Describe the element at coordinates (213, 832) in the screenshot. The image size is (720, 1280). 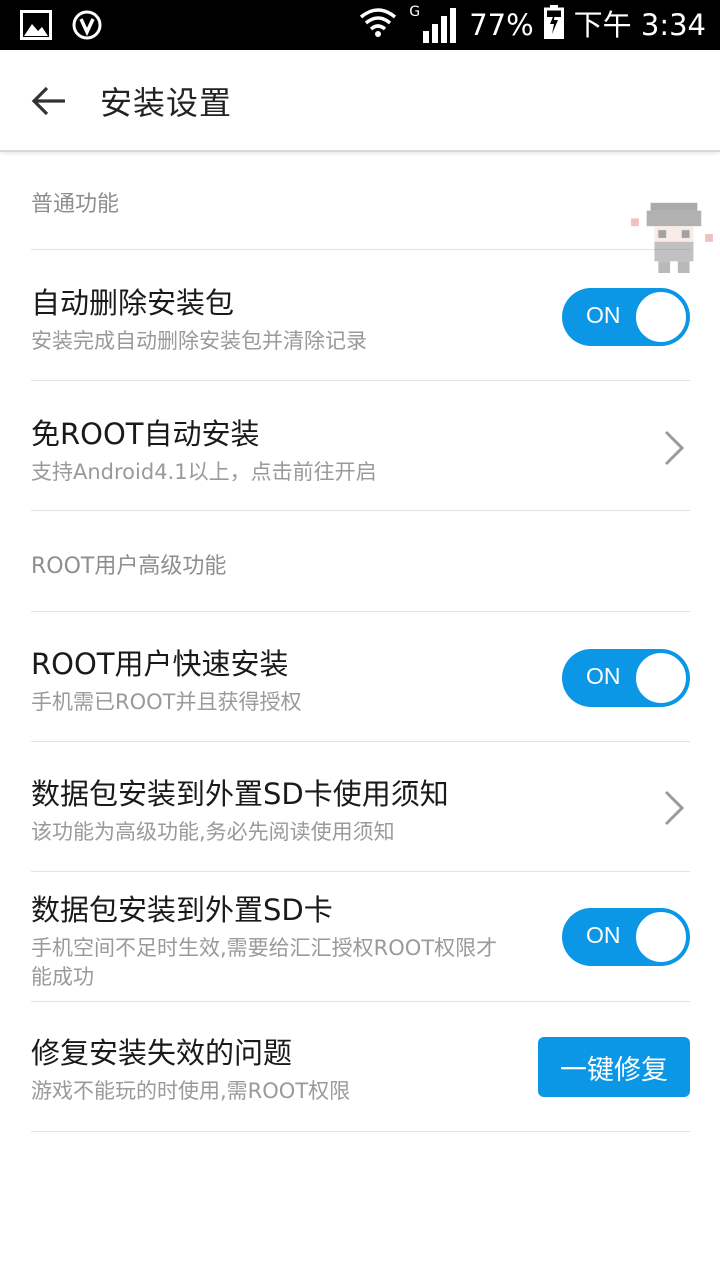
I see `setting-subtitle: 该功能为高级功能,务必先阅读使用须知` at that location.